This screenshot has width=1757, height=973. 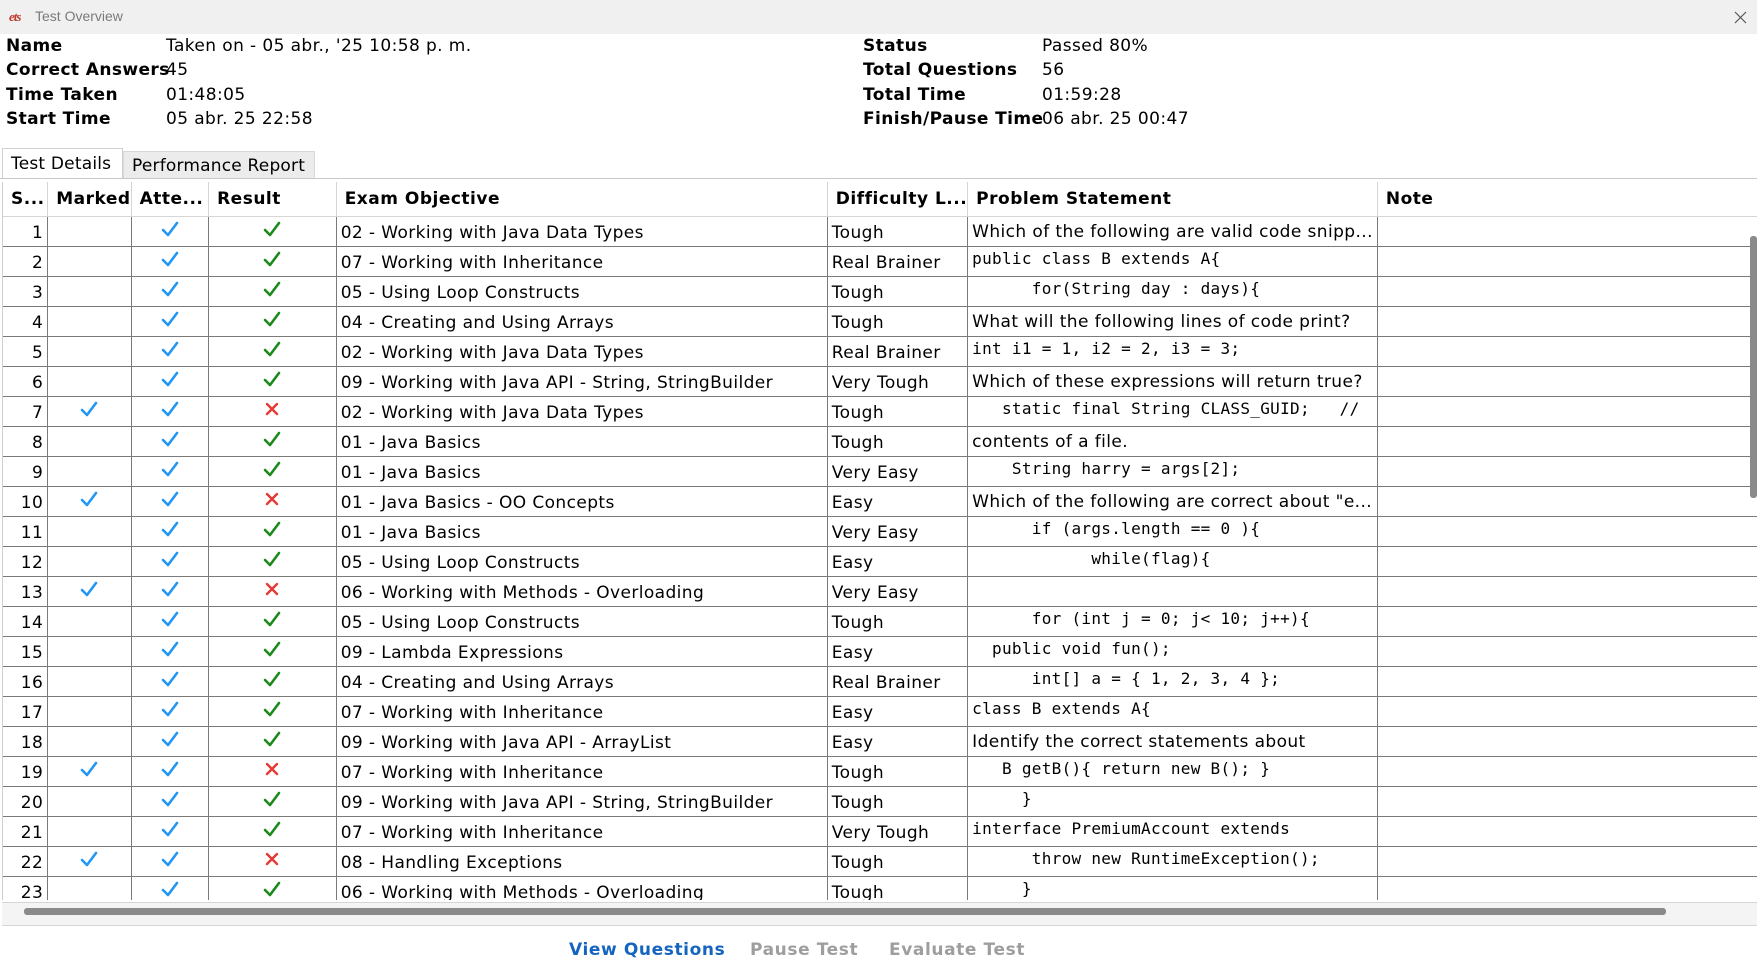 What do you see at coordinates (26, 441) in the screenshot?
I see `row-number: 8` at bounding box center [26, 441].